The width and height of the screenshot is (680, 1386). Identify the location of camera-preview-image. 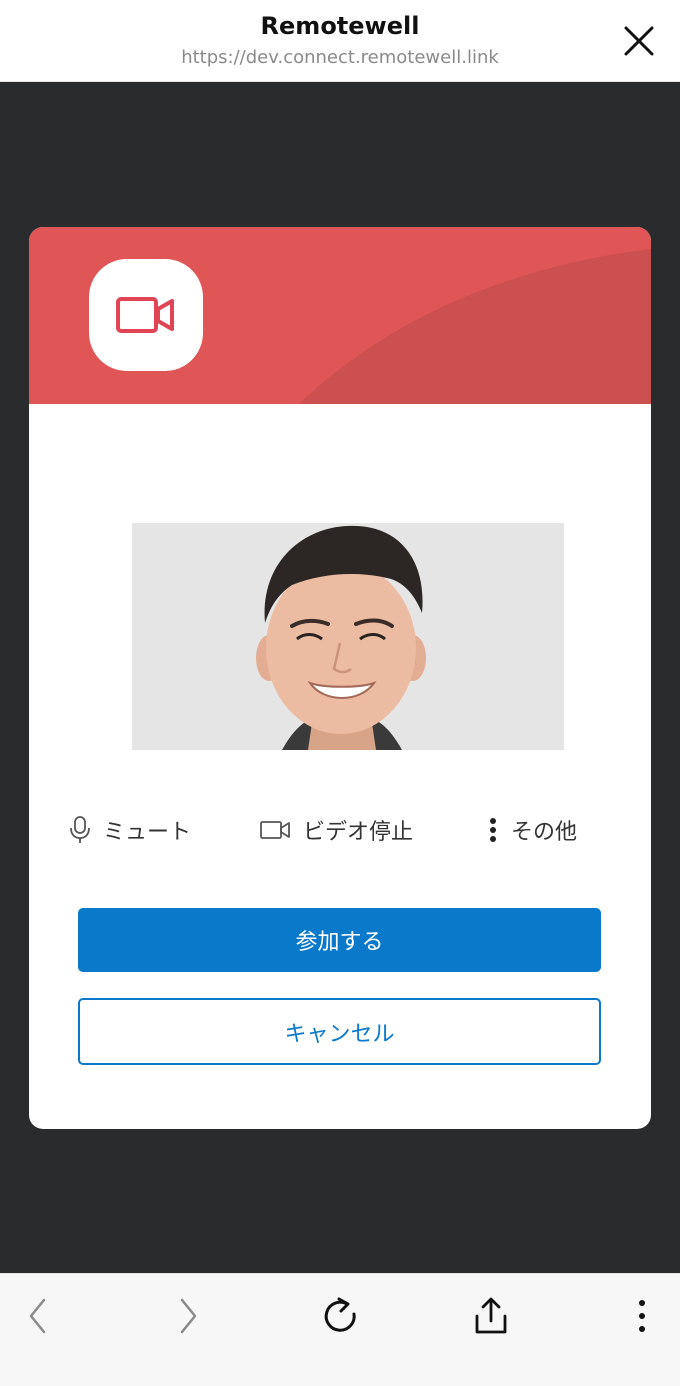
(348, 636).